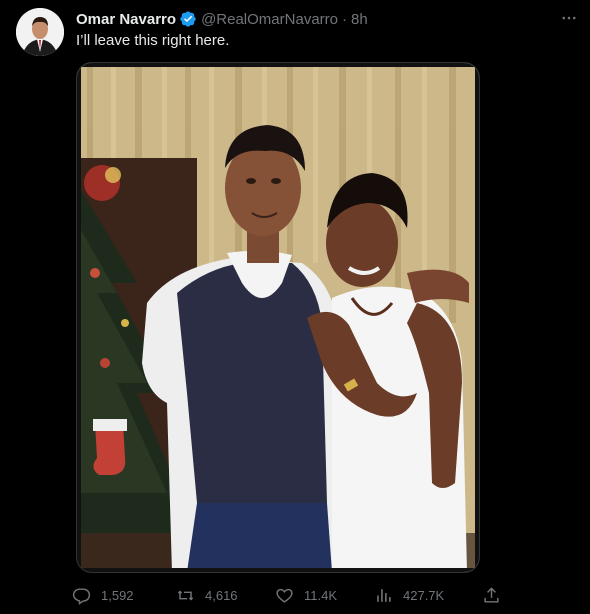  What do you see at coordinates (321, 595) in the screenshot?
I see `like-count: 11.4K` at bounding box center [321, 595].